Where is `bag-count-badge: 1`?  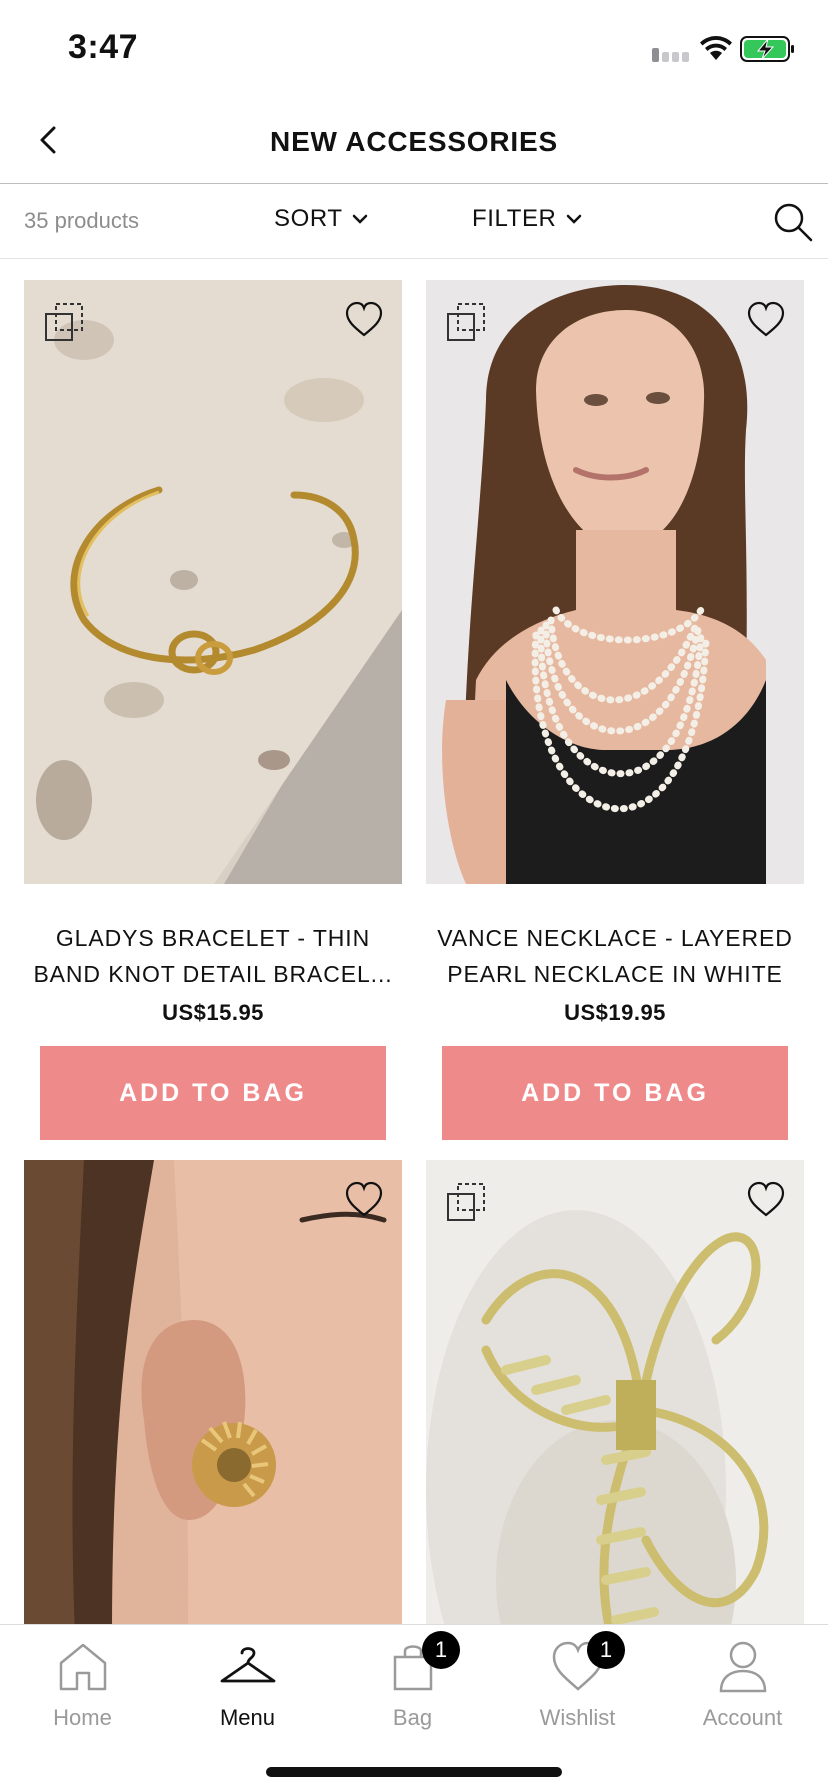 bag-count-badge: 1 is located at coordinates (441, 1650).